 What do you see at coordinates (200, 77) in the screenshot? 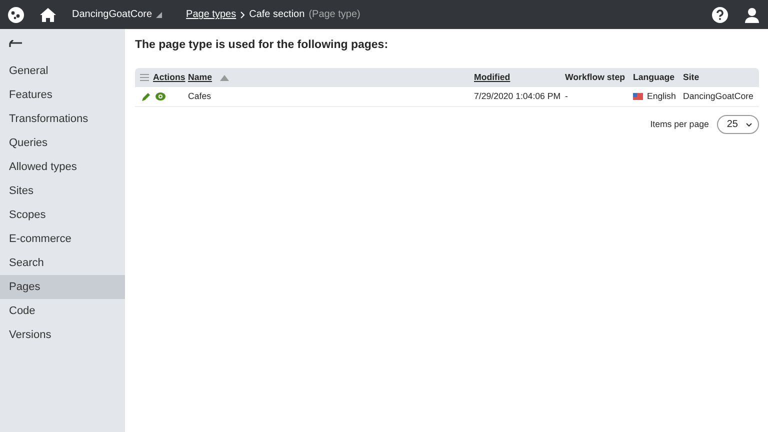
I see `column-header: Name` at bounding box center [200, 77].